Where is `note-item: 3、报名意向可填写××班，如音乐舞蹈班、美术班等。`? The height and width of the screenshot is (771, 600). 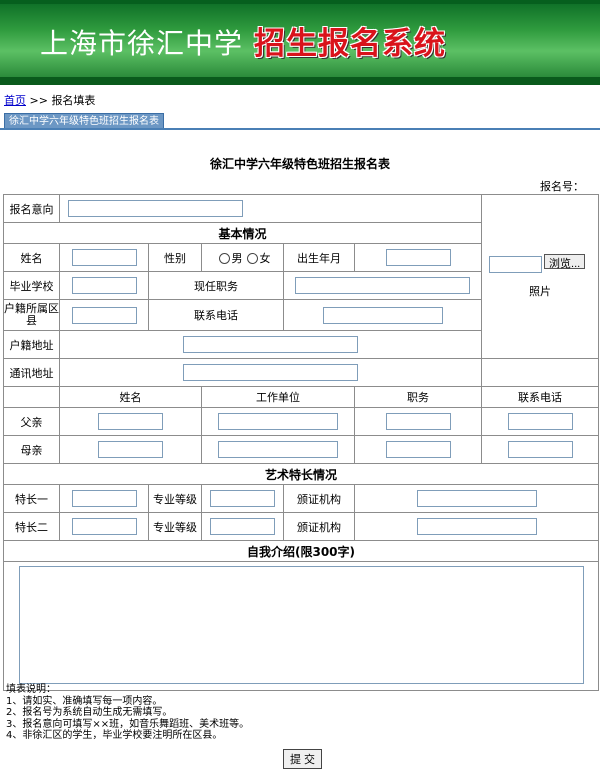
note-item: 3、报名意向可填写××班，如音乐舞蹈班、美术班等。 is located at coordinates (128, 724).